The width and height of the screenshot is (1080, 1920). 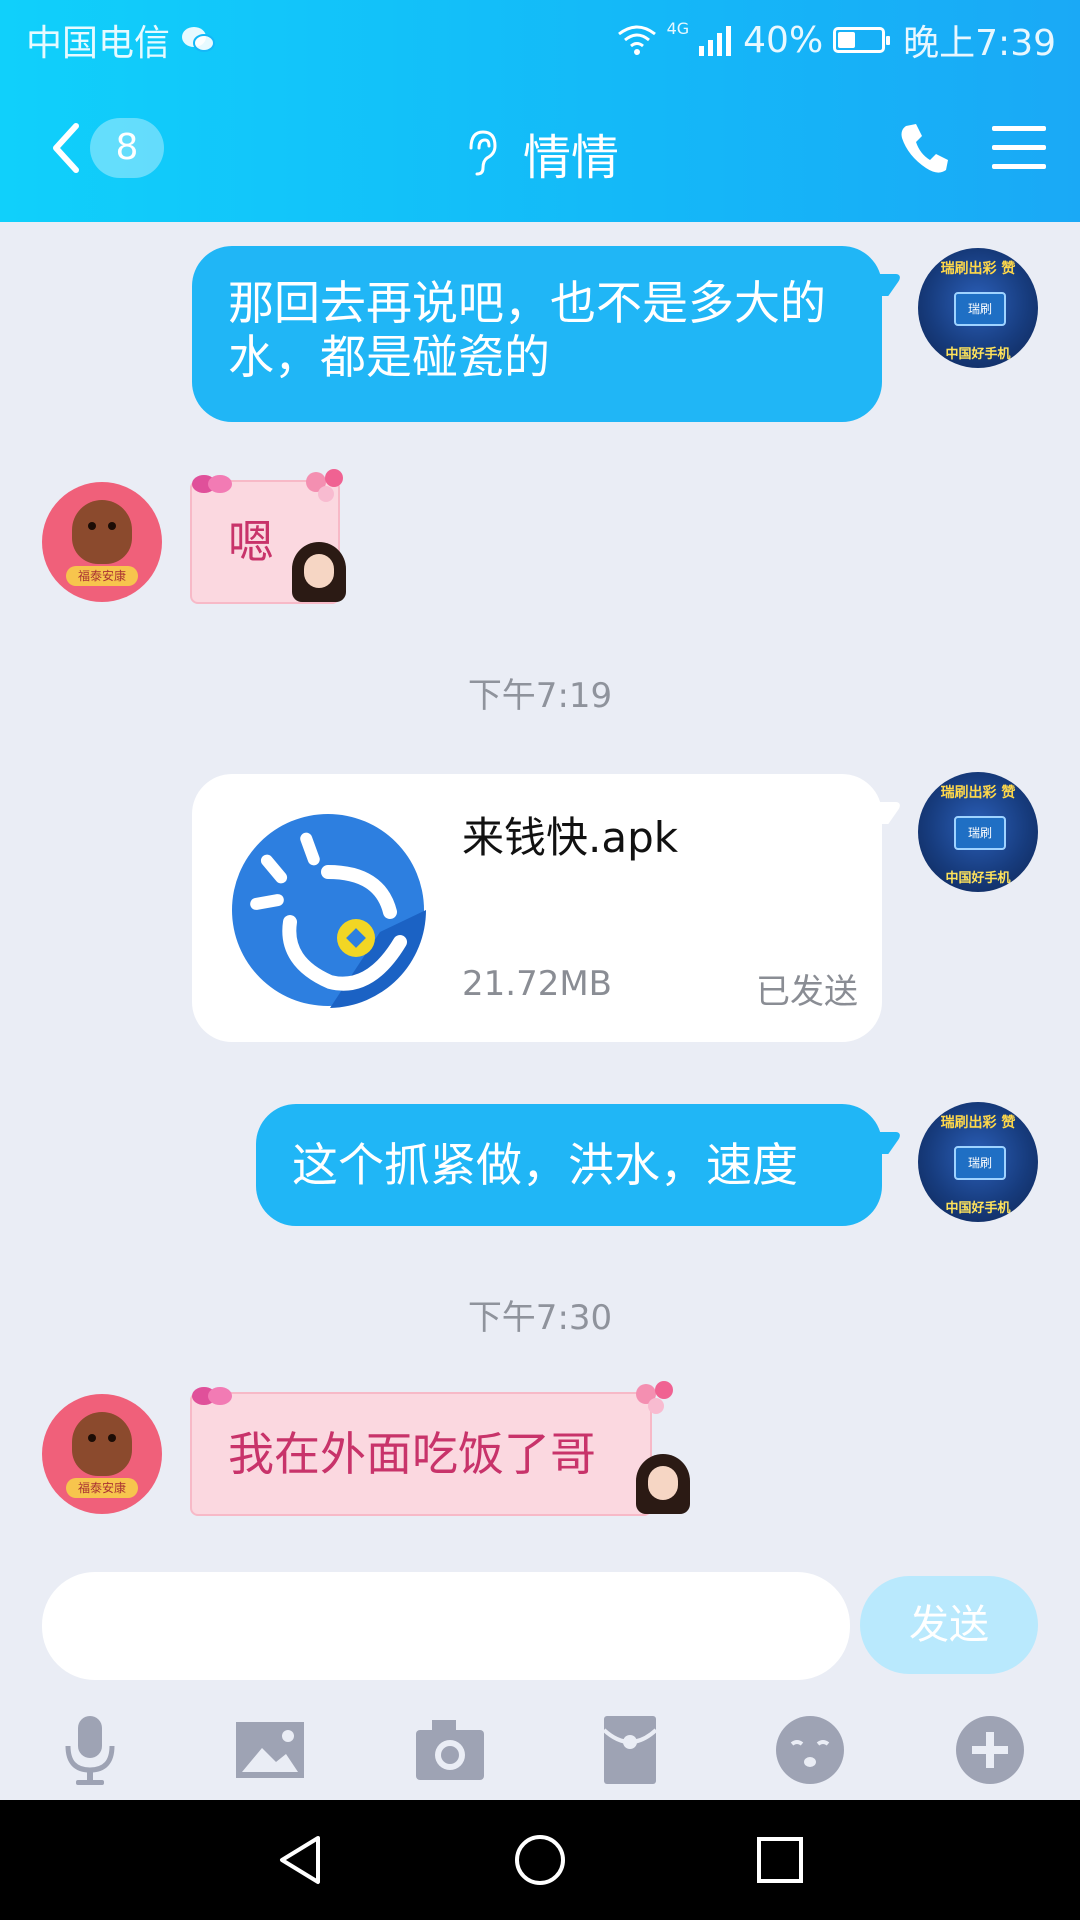 I want to click on clock: 晚上7:39, so click(x=979, y=43).